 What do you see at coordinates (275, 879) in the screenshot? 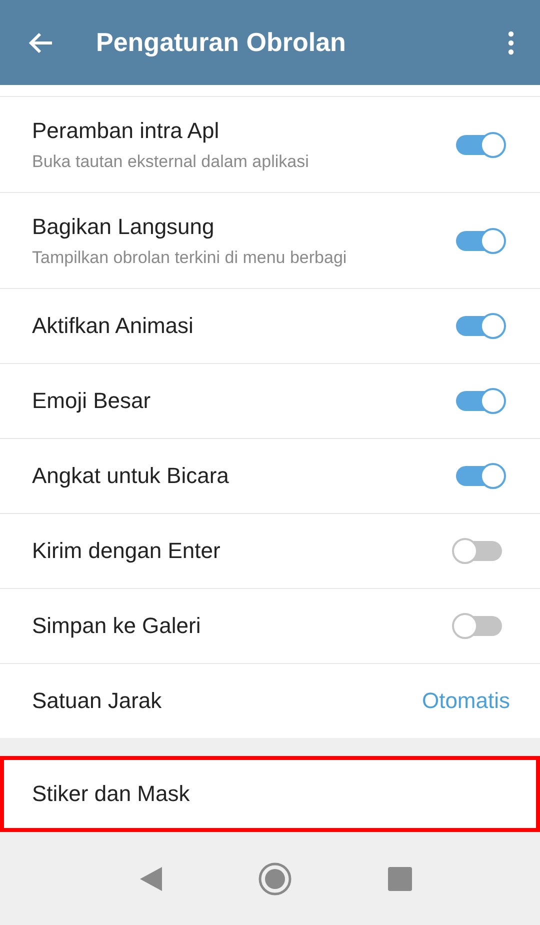
I see `home-circle-icon` at bounding box center [275, 879].